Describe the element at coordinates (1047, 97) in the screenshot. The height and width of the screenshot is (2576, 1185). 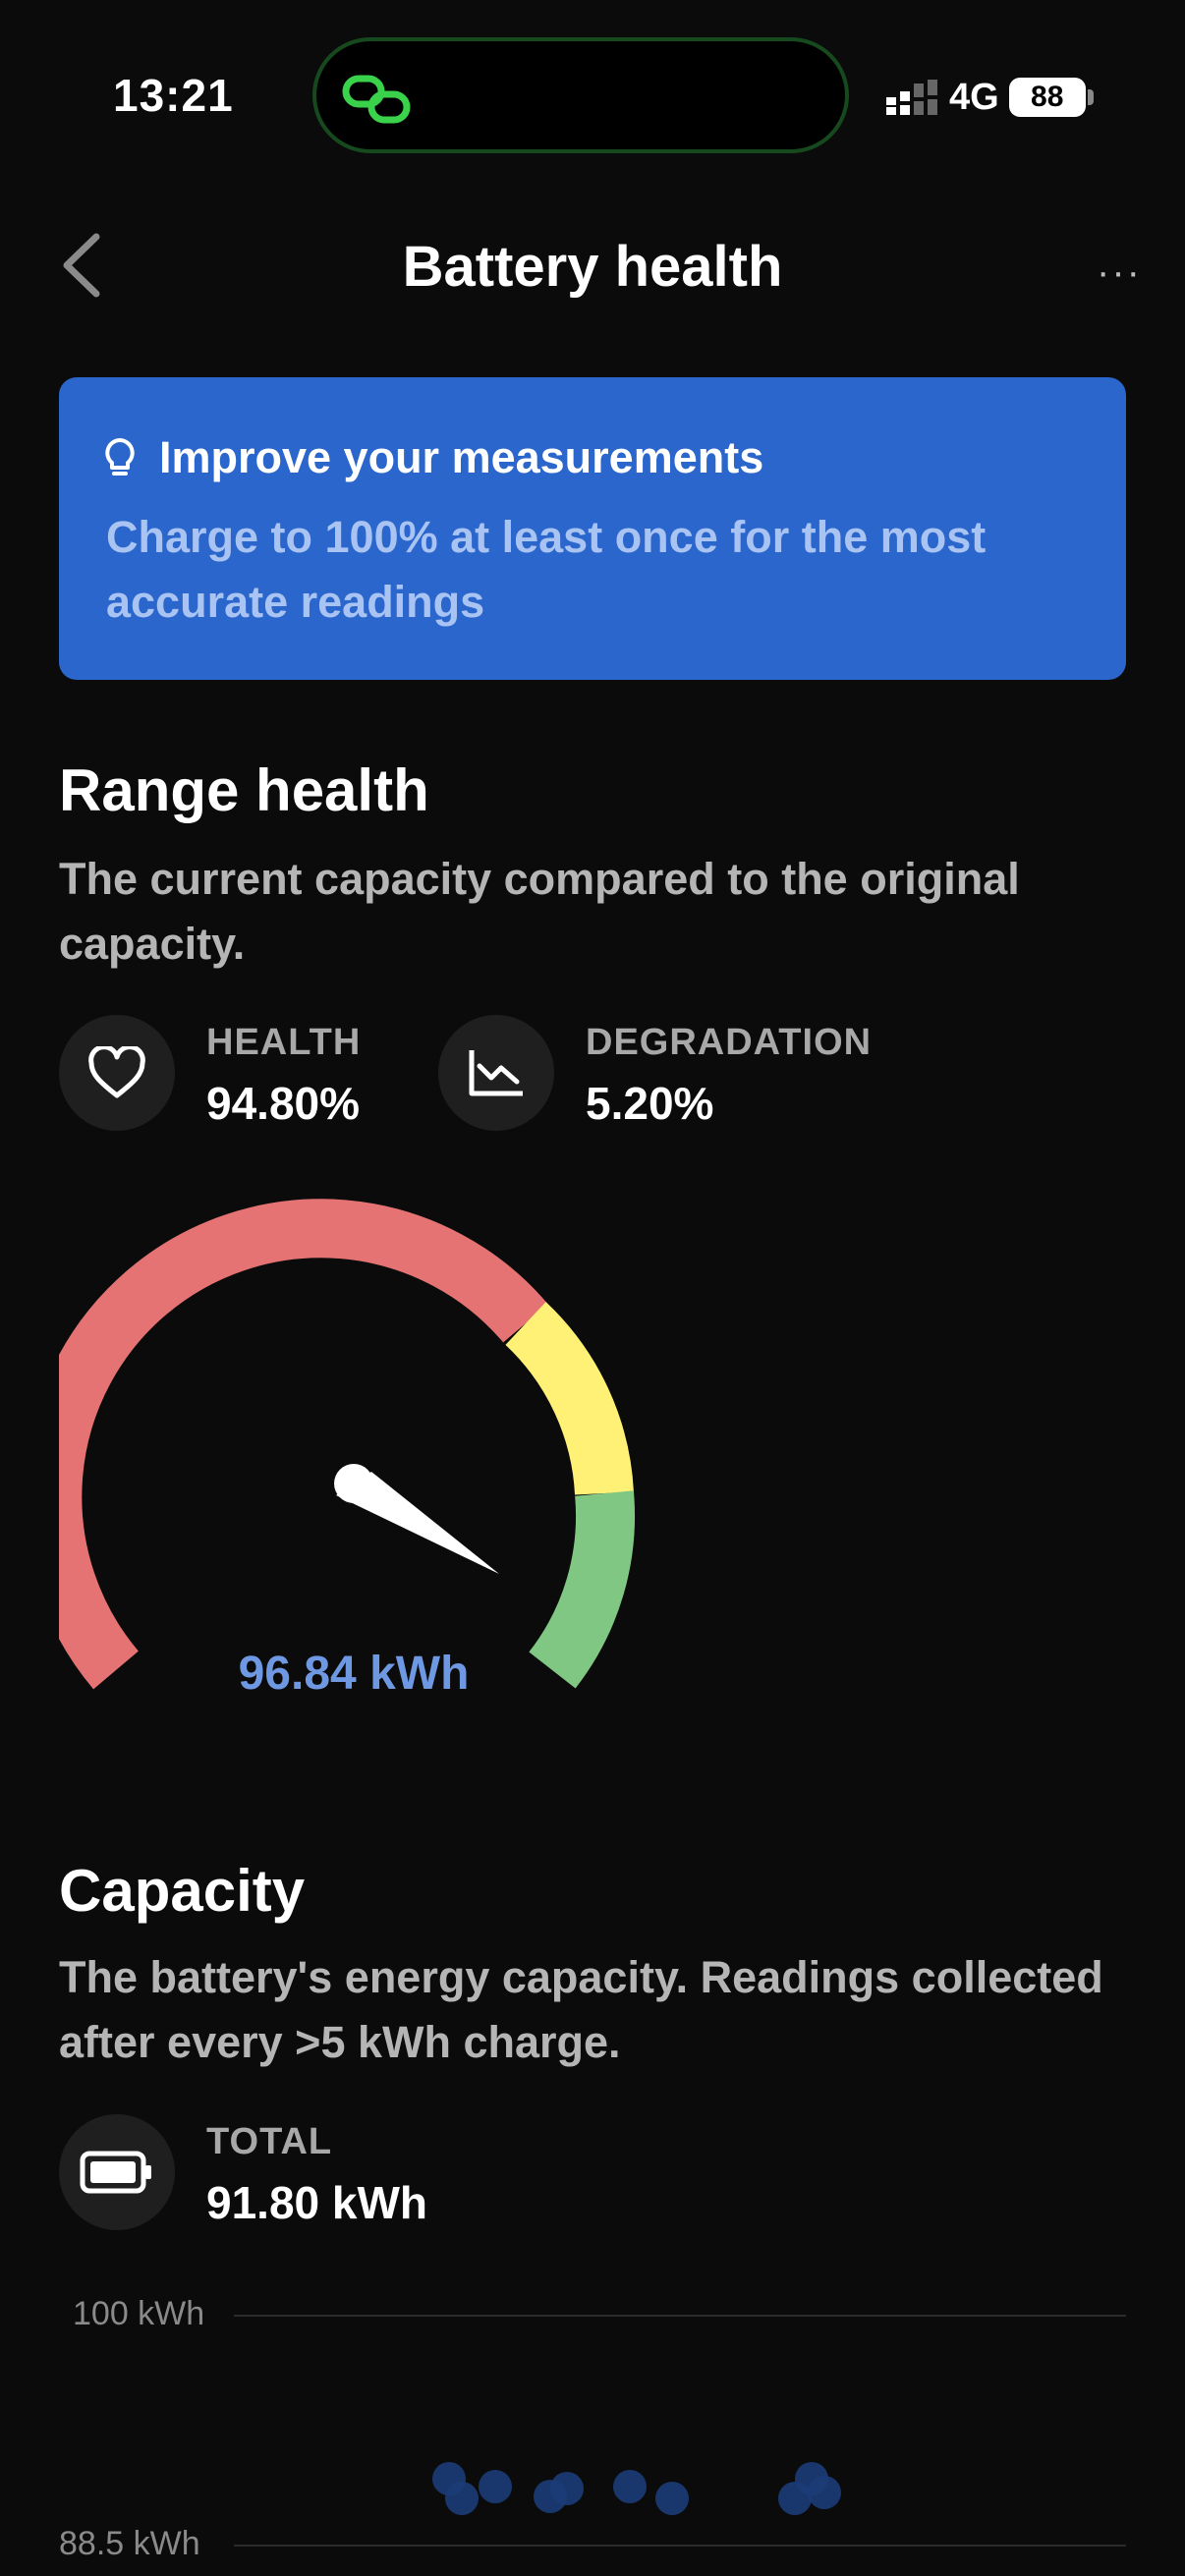
I see `battery-icon: 88` at that location.